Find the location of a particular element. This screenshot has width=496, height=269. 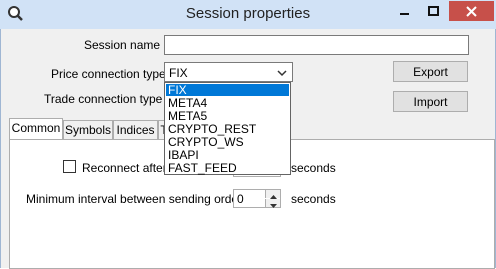

maximize-icon is located at coordinates (433, 11).